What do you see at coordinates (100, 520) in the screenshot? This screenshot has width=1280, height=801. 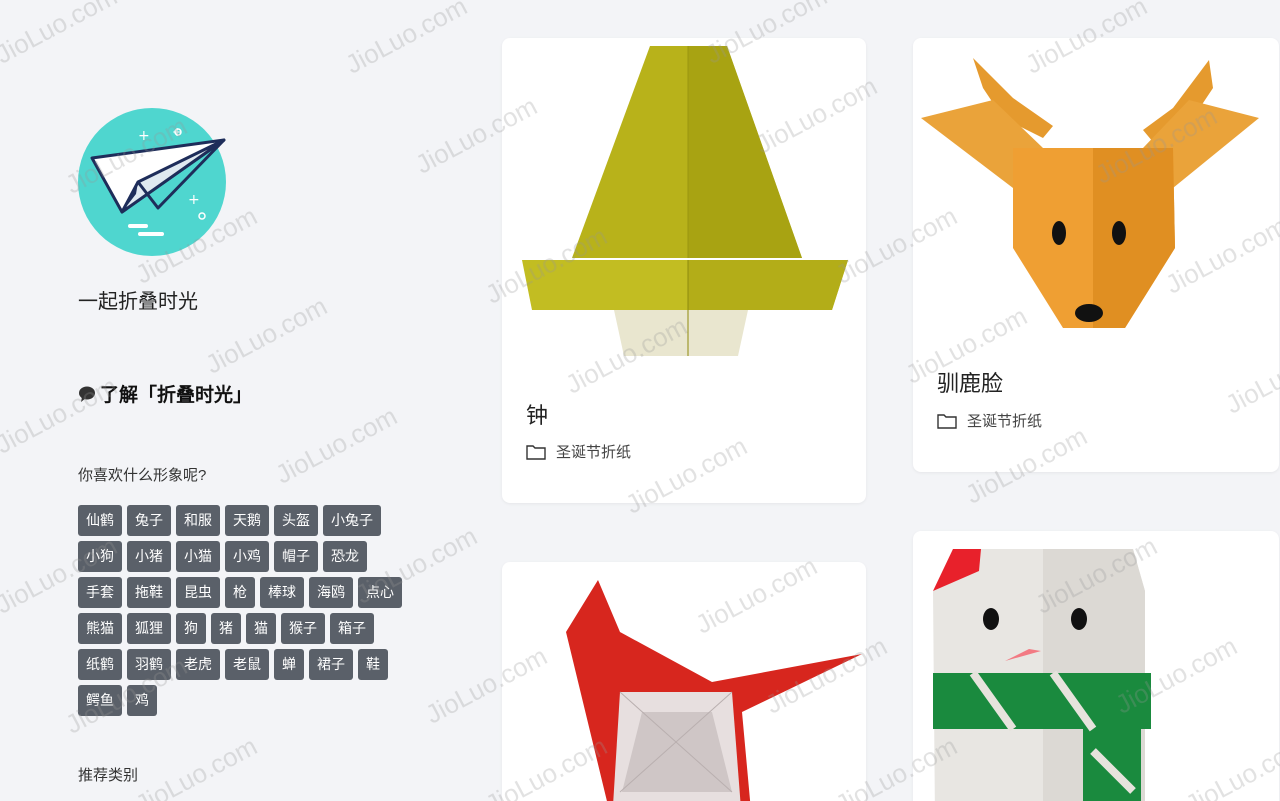 I see `tag-item: 仙鹤` at bounding box center [100, 520].